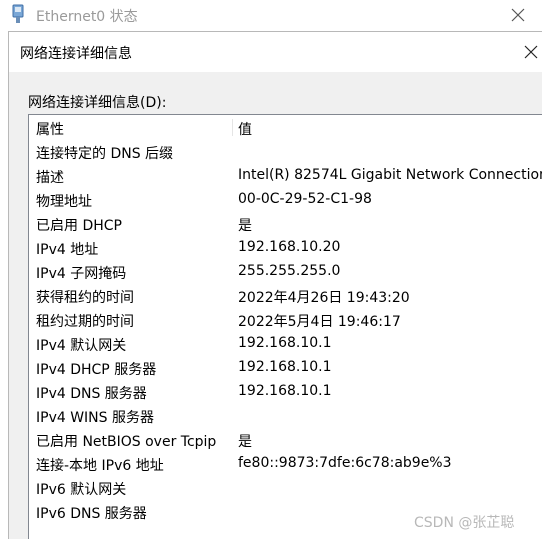  What do you see at coordinates (85, 322) in the screenshot?
I see `row-property: 租约过期的时间` at bounding box center [85, 322].